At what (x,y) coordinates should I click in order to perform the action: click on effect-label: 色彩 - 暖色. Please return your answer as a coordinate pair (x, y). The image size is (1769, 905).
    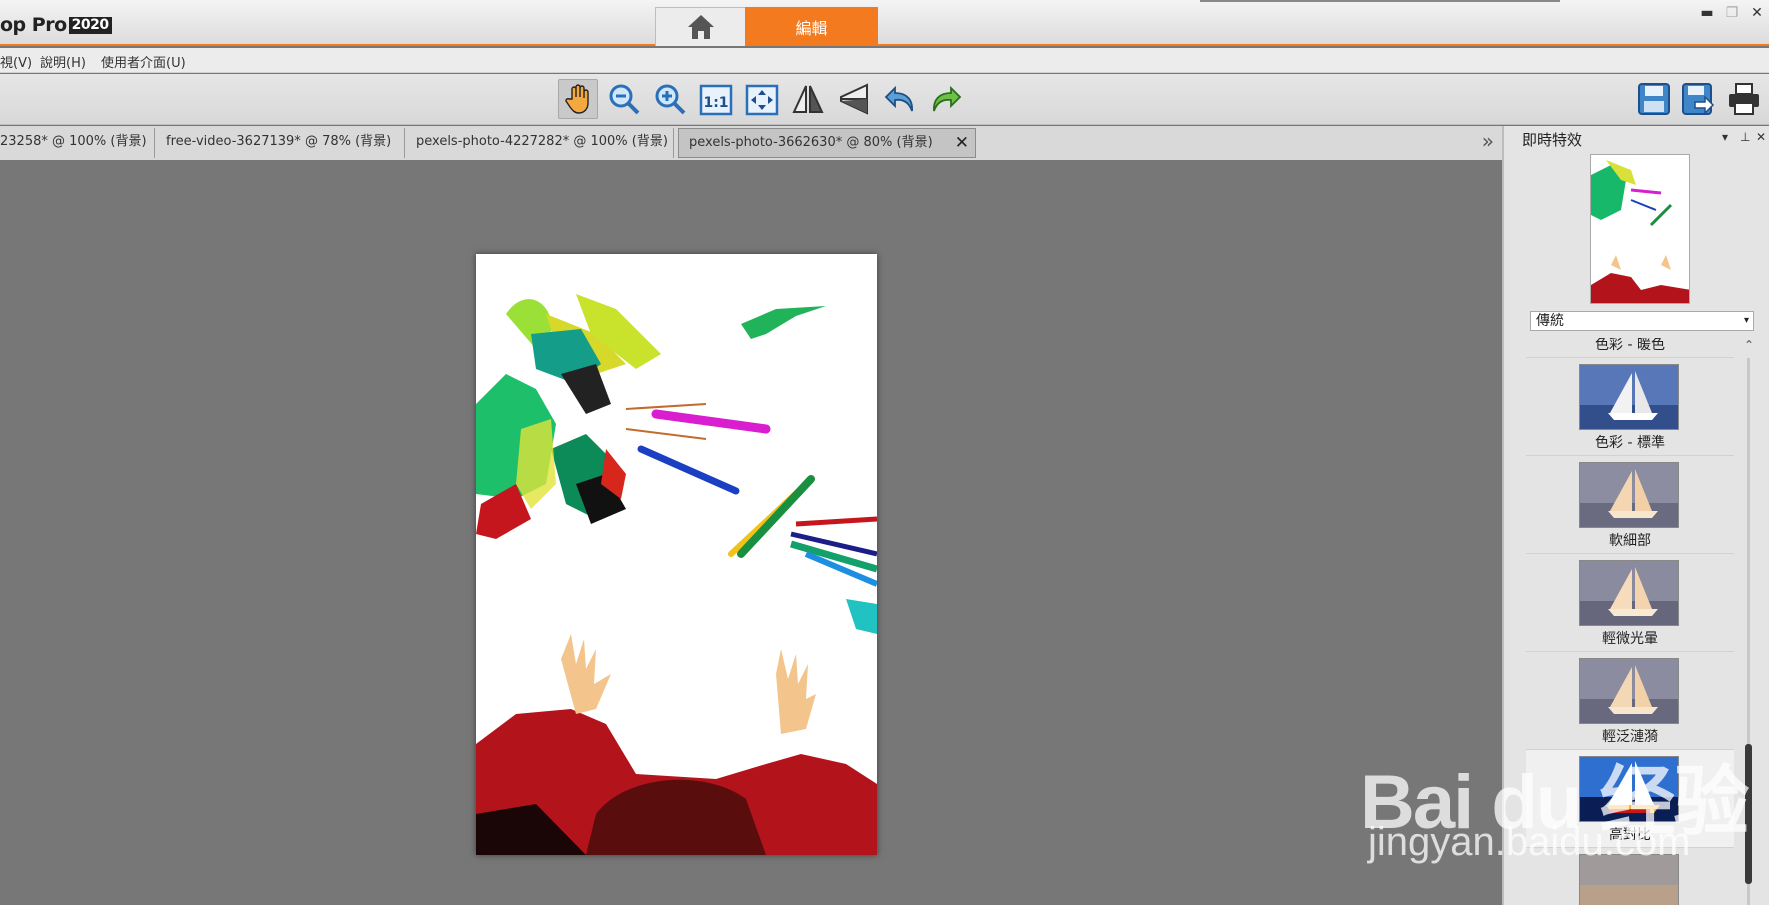
    Looking at the image, I should click on (1630, 345).